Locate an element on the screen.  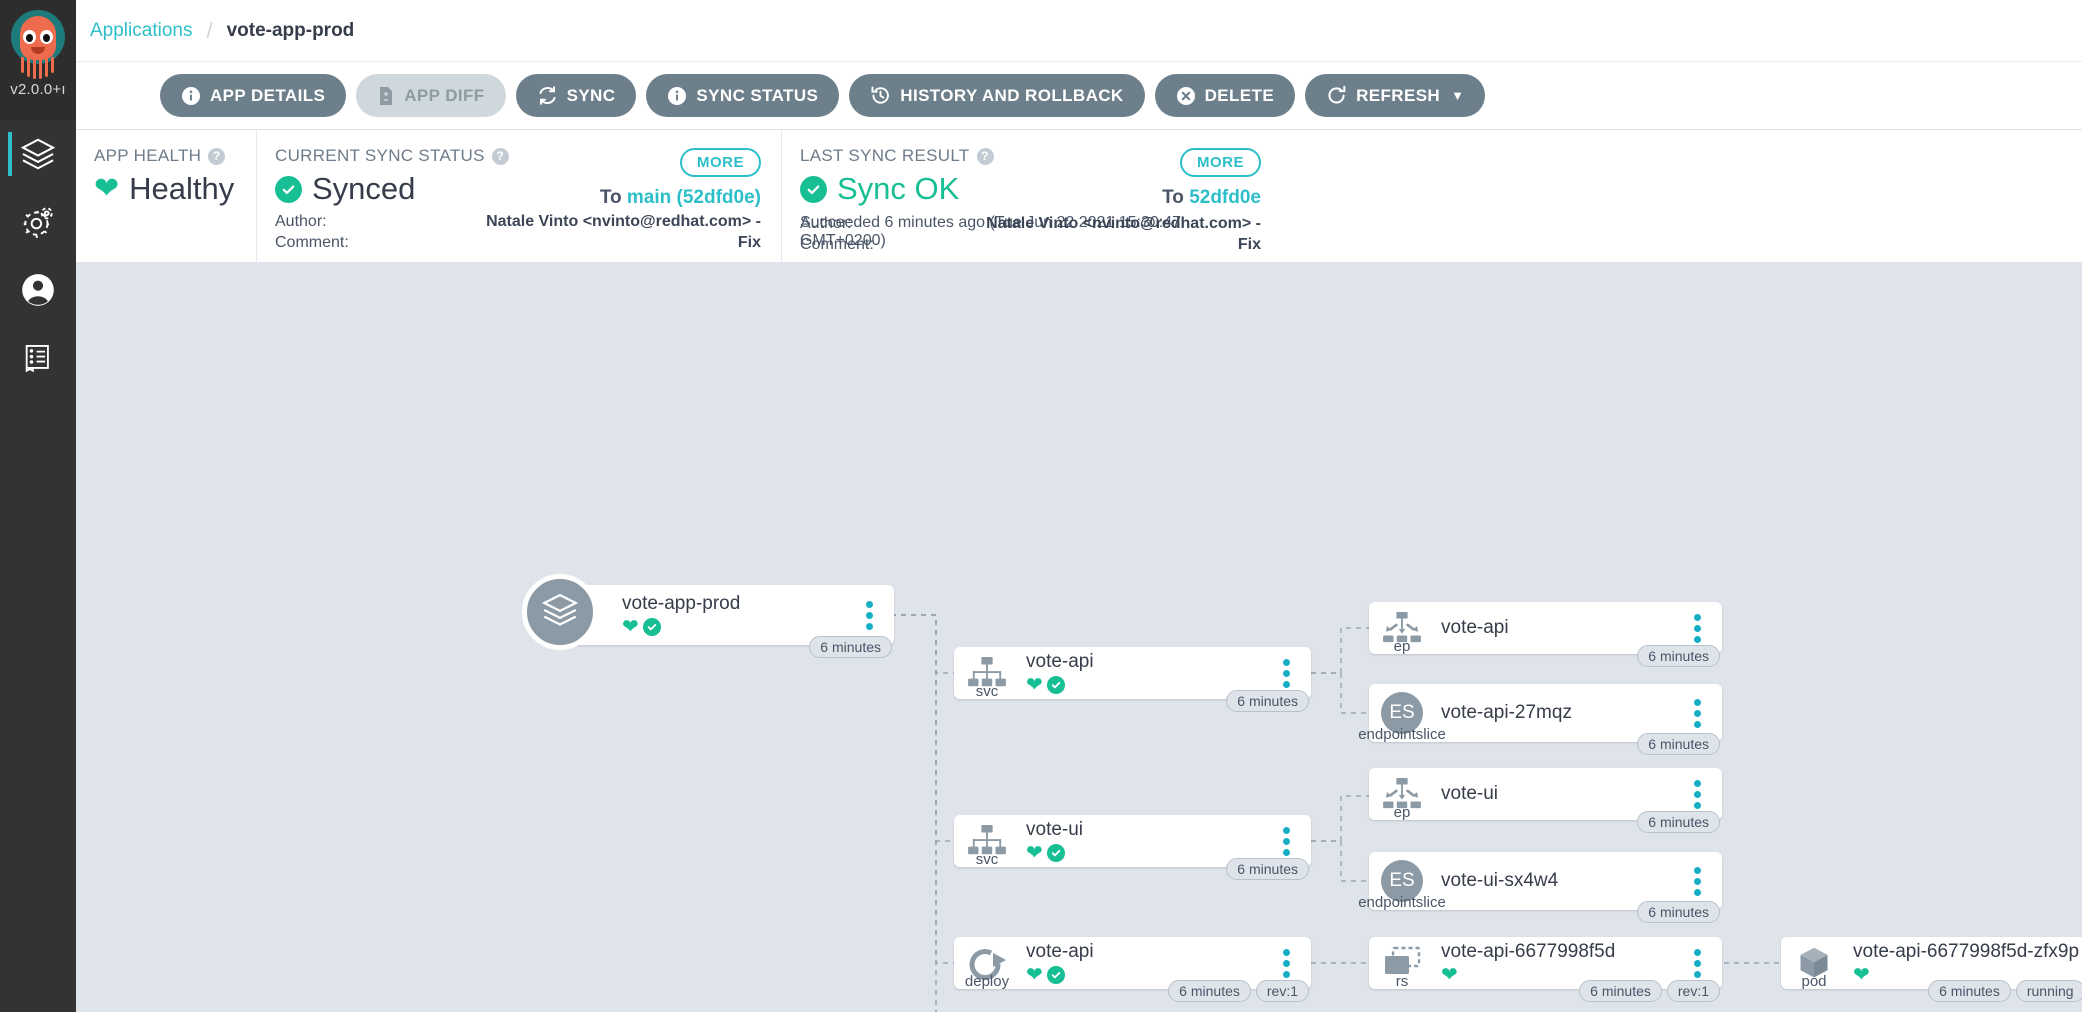
argo-octopus-logo is located at coordinates (38, 44).